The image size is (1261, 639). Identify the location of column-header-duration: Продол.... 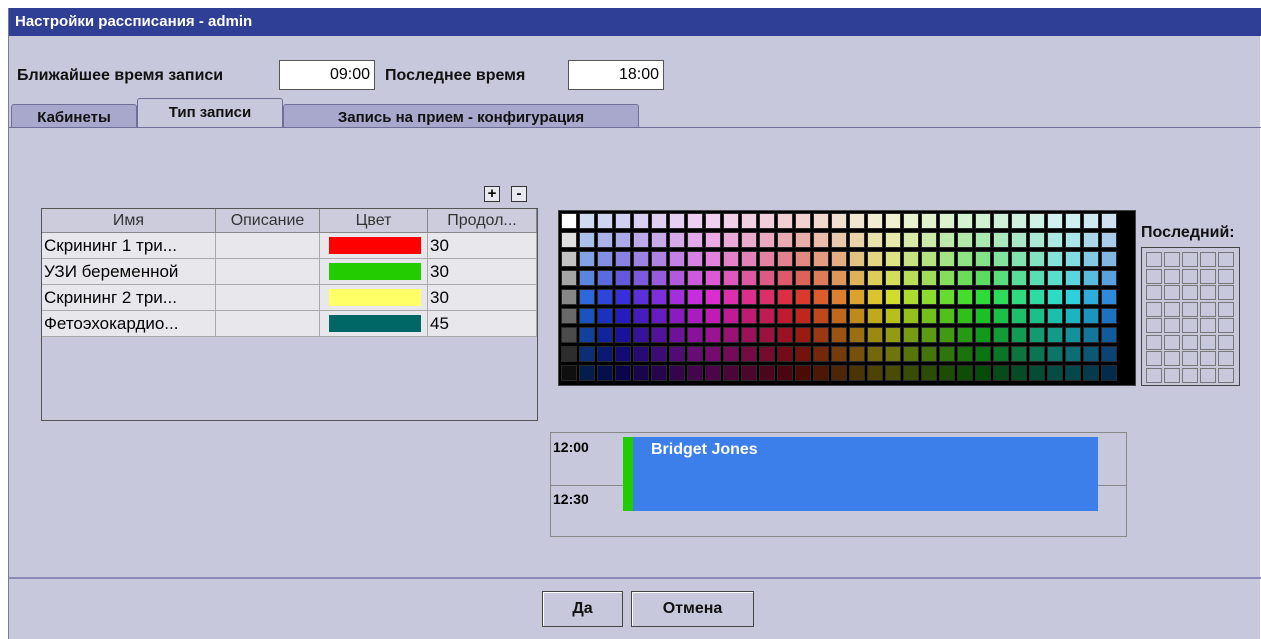
(482, 221).